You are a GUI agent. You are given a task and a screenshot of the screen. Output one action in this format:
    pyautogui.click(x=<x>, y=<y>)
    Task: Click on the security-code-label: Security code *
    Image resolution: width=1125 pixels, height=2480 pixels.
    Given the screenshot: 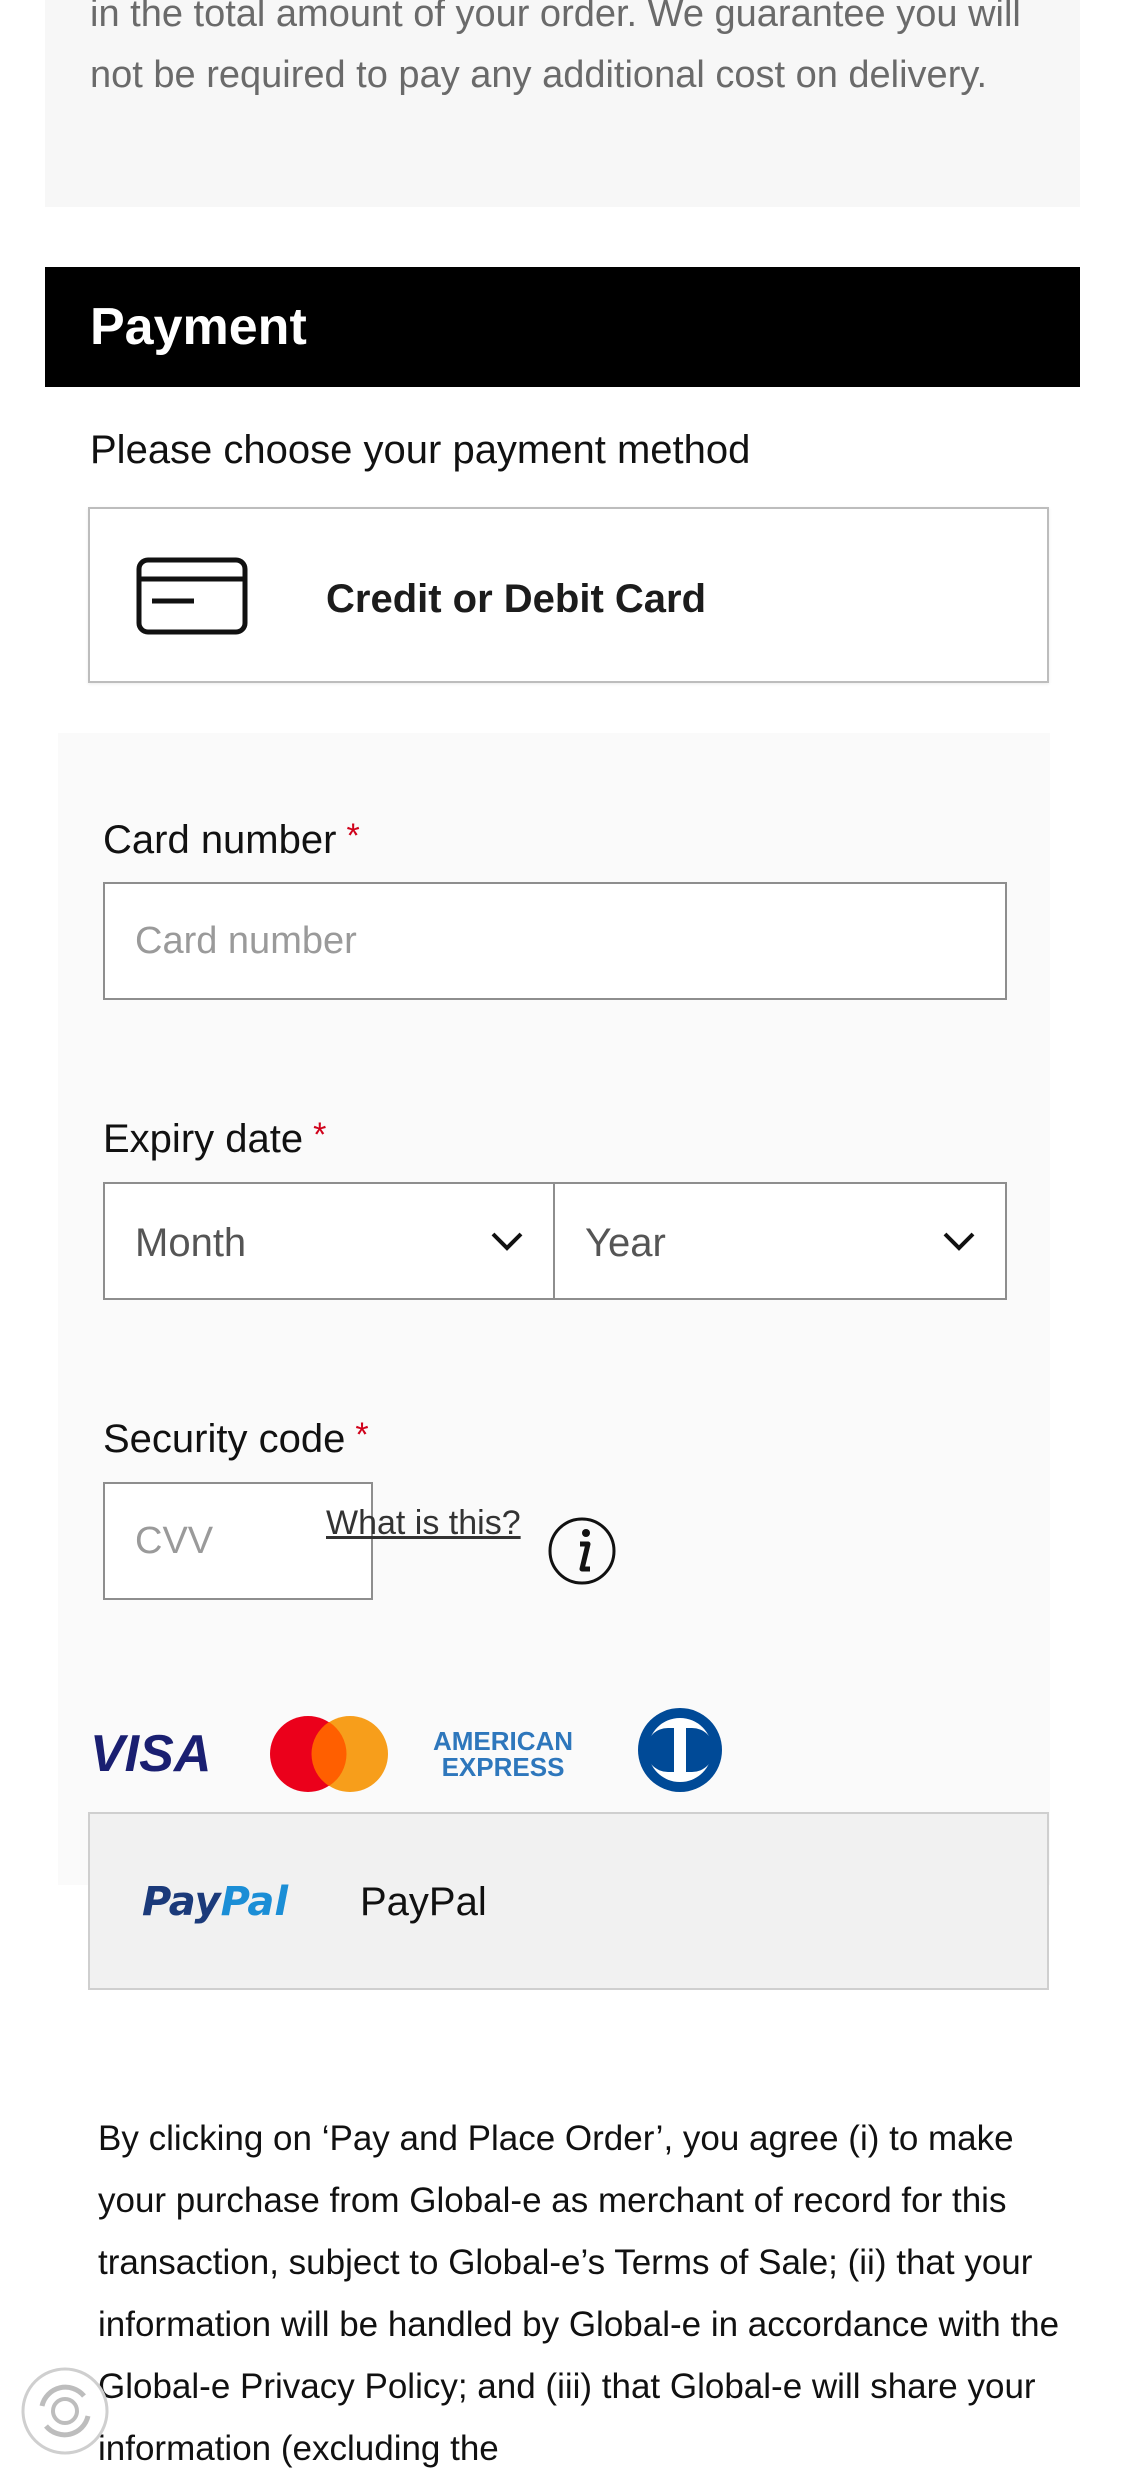 What is the action you would take?
    pyautogui.click(x=236, y=1438)
    